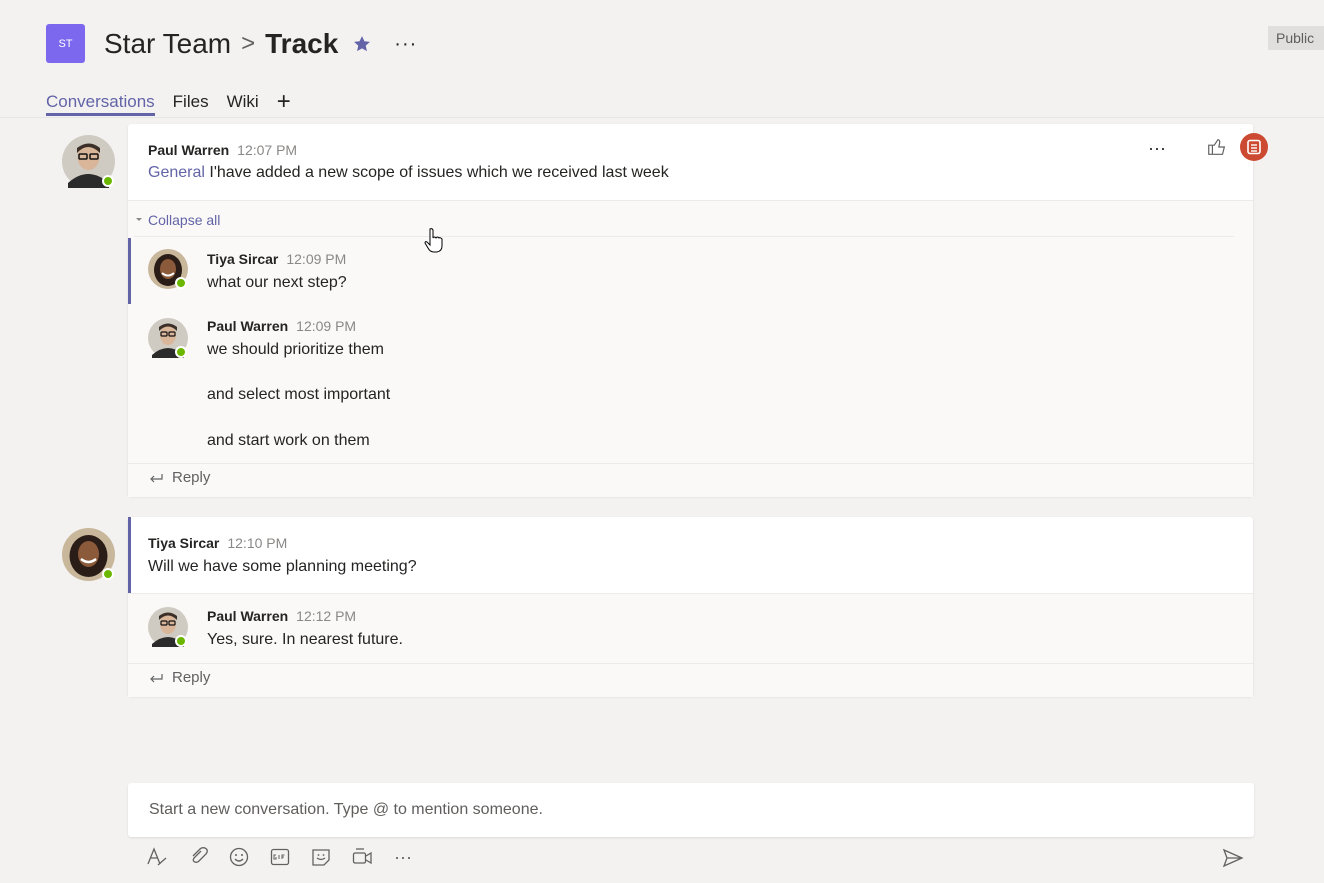 Image resolution: width=1324 pixels, height=883 pixels. I want to click on message-author: Tiya Sircar, so click(183, 543).